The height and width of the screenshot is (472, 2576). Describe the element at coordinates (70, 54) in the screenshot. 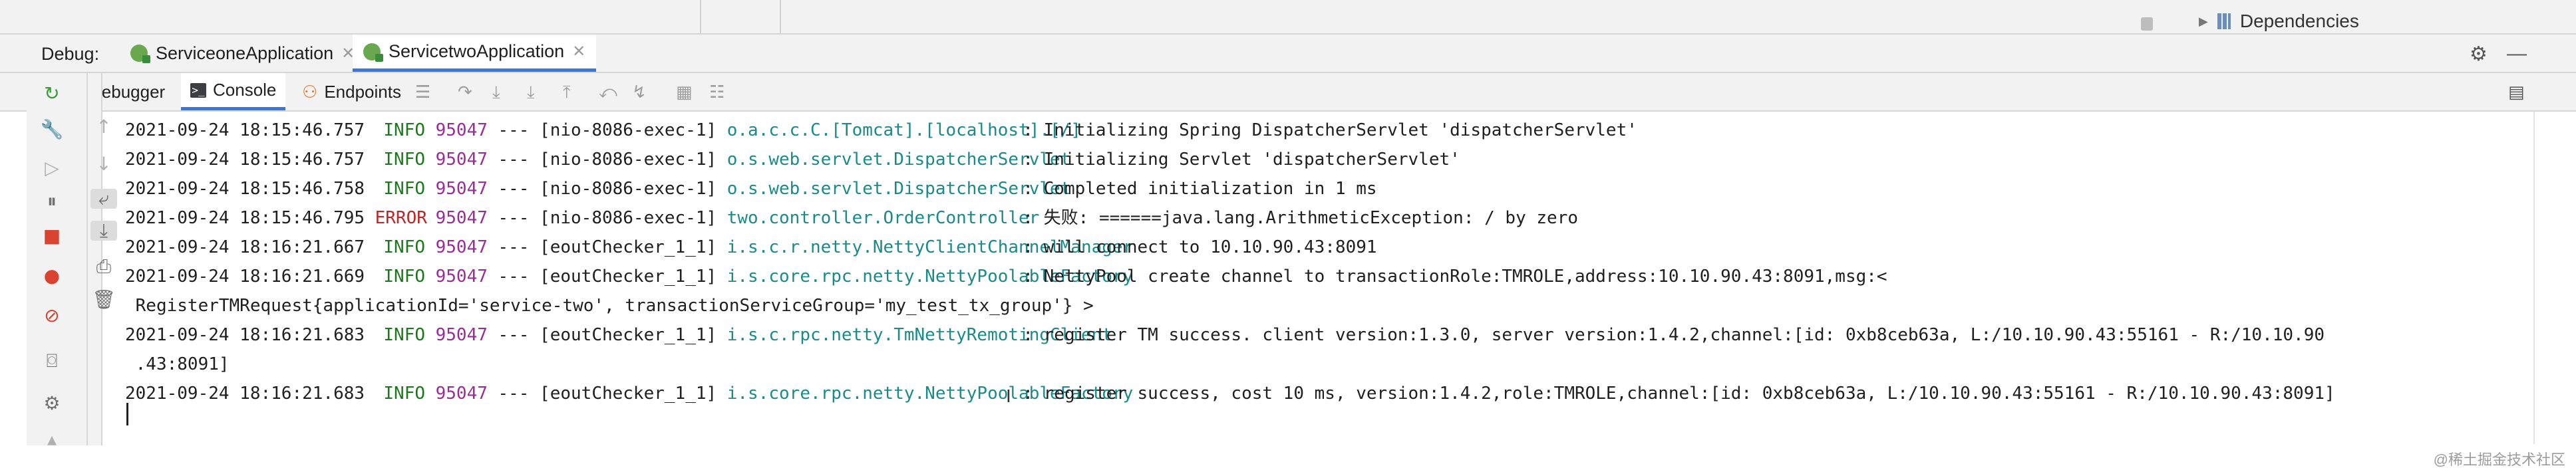

I see `debug-label: Debug:` at that location.